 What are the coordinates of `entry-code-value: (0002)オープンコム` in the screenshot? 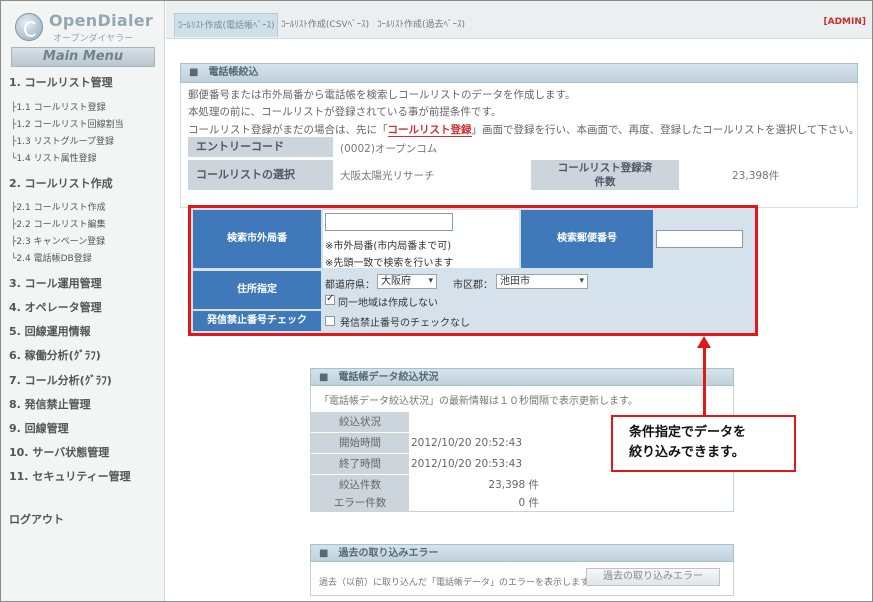 It's located at (389, 149).